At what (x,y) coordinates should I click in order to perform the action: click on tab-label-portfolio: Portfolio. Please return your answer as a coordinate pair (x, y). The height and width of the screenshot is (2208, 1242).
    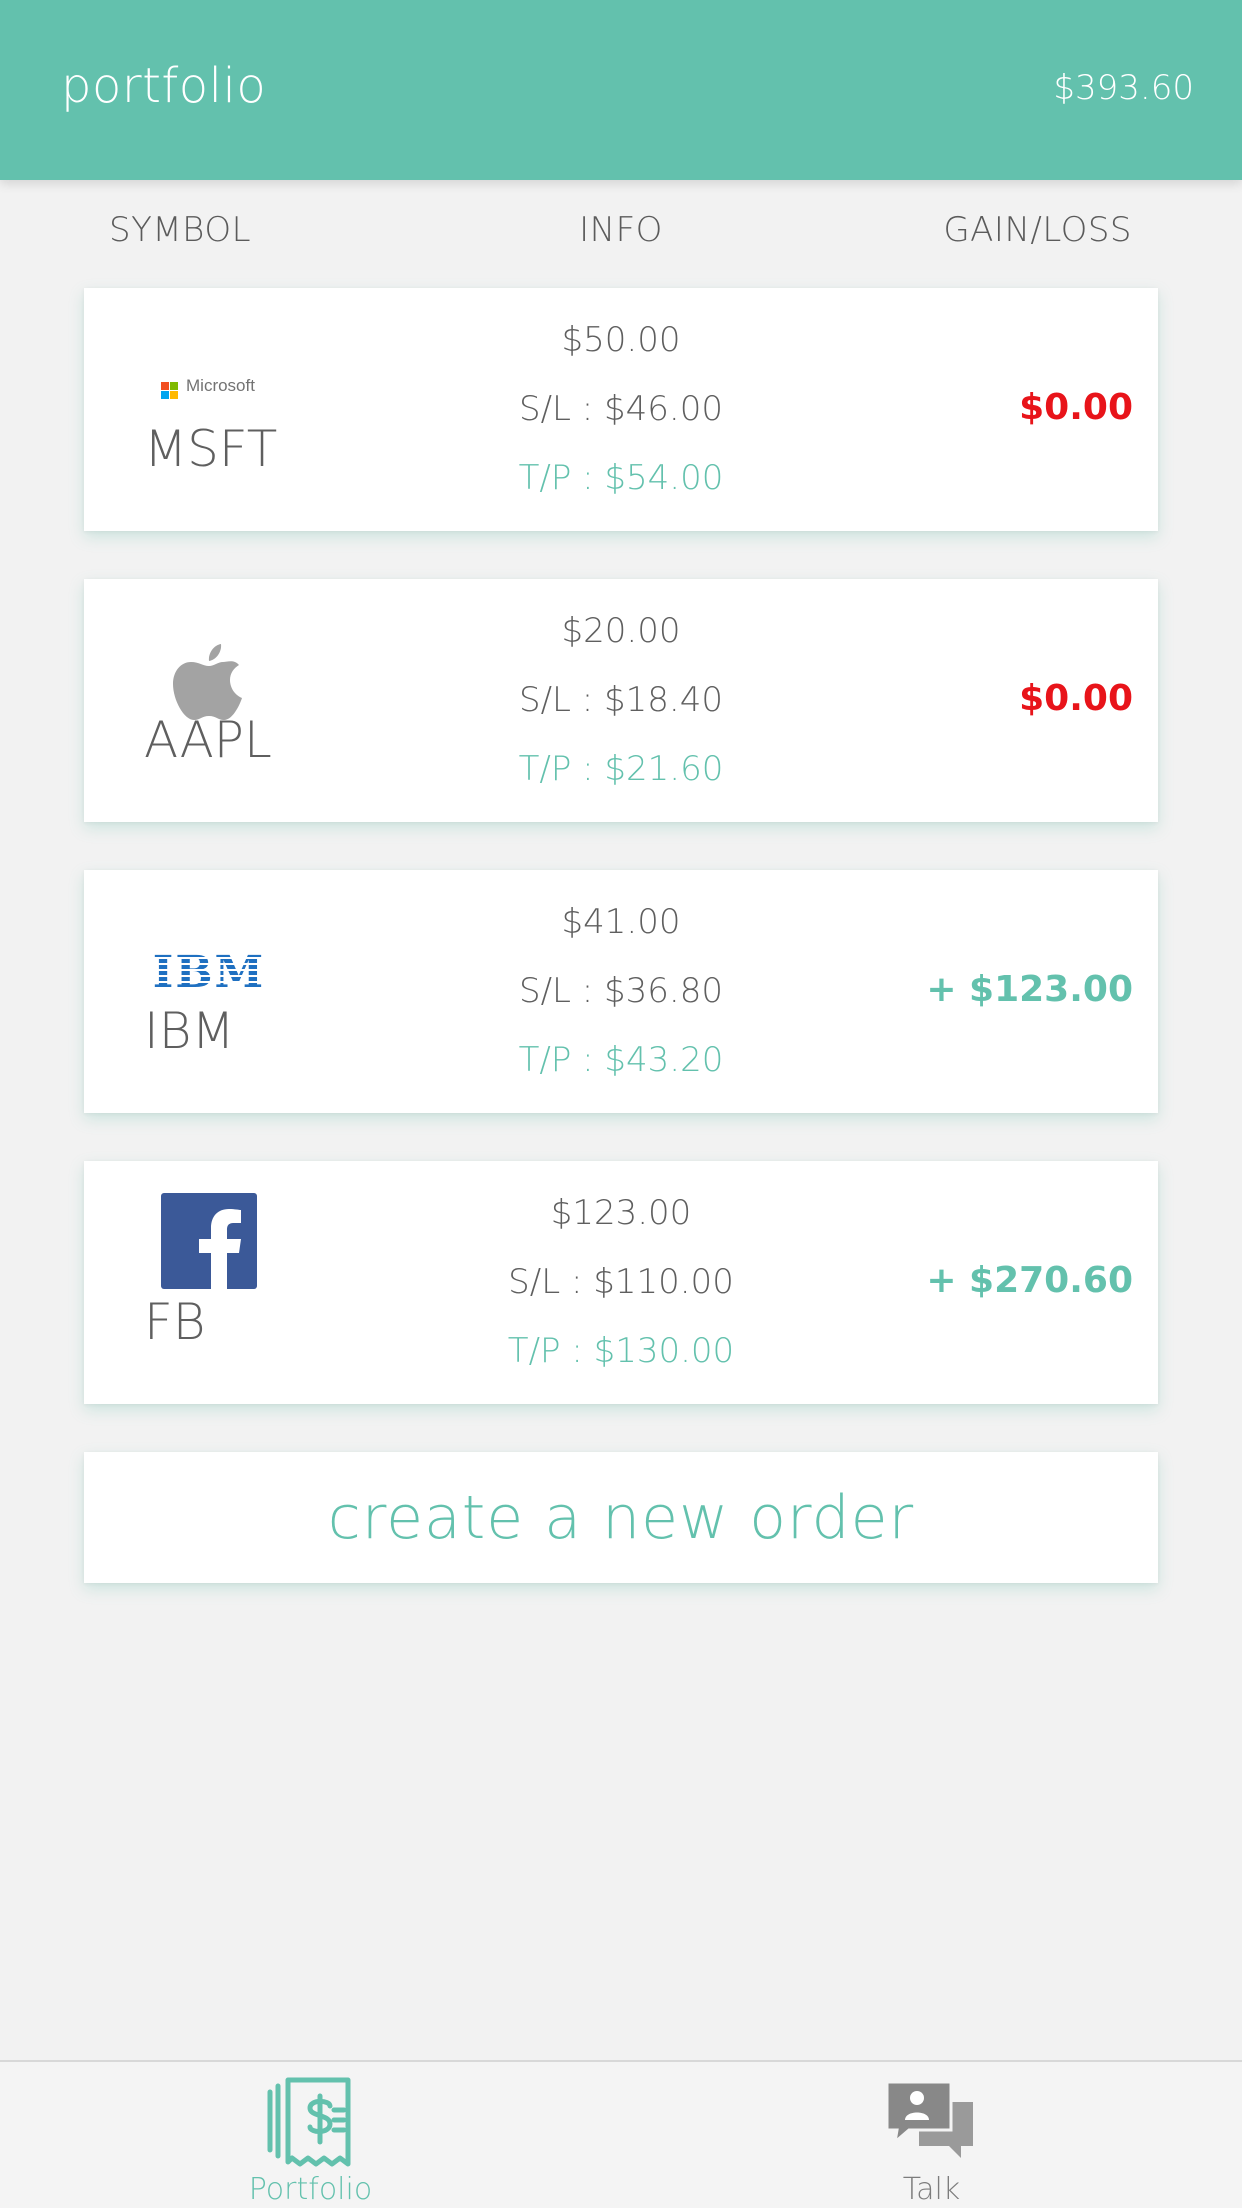
    Looking at the image, I should click on (310, 2189).